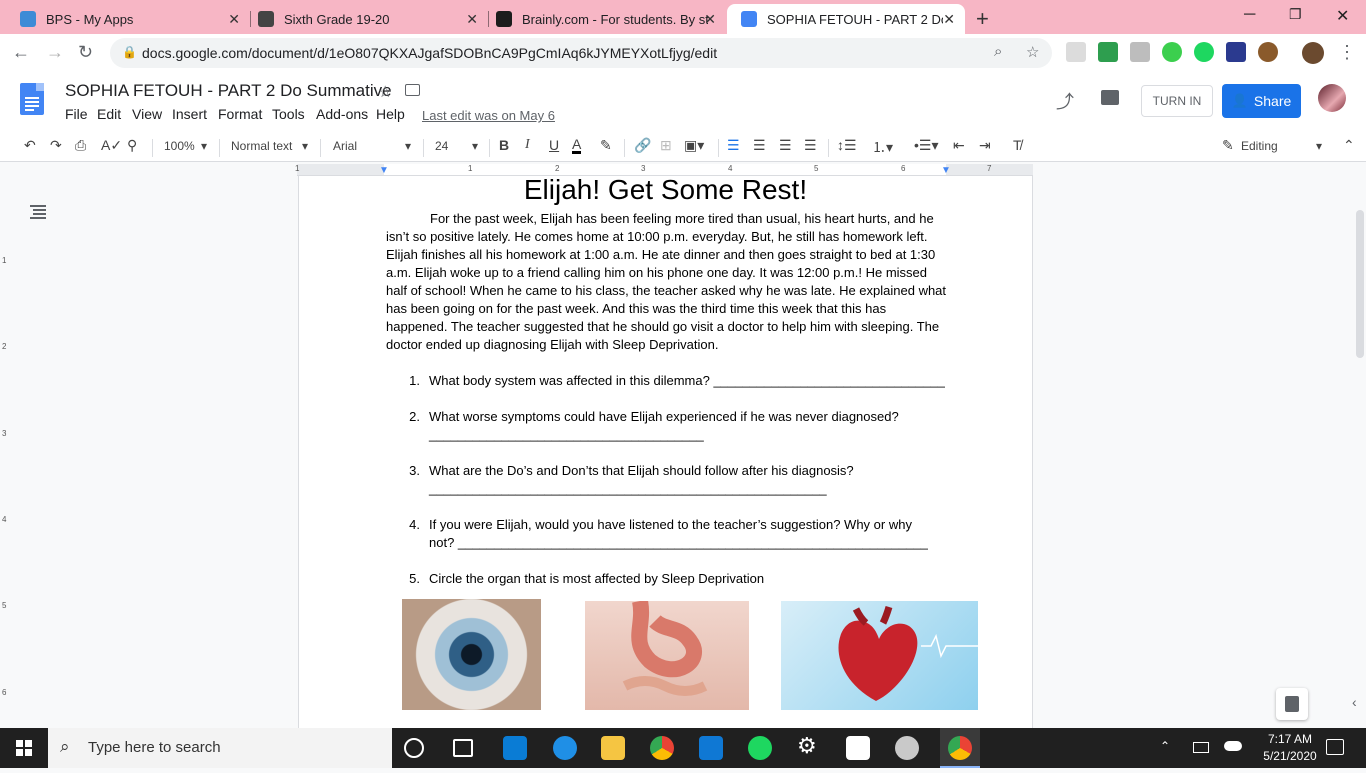  I want to click on horizontal-ruler: 1 1 2 3 4 5 6 7 ▼ ▼, so click(664, 170).